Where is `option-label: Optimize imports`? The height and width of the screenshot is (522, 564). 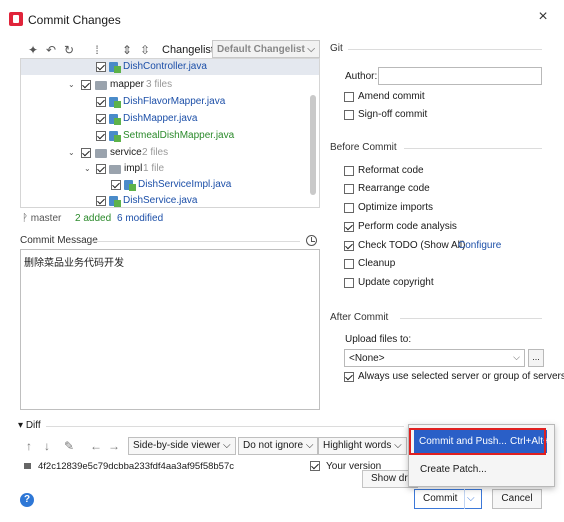 option-label: Optimize imports is located at coordinates (396, 207).